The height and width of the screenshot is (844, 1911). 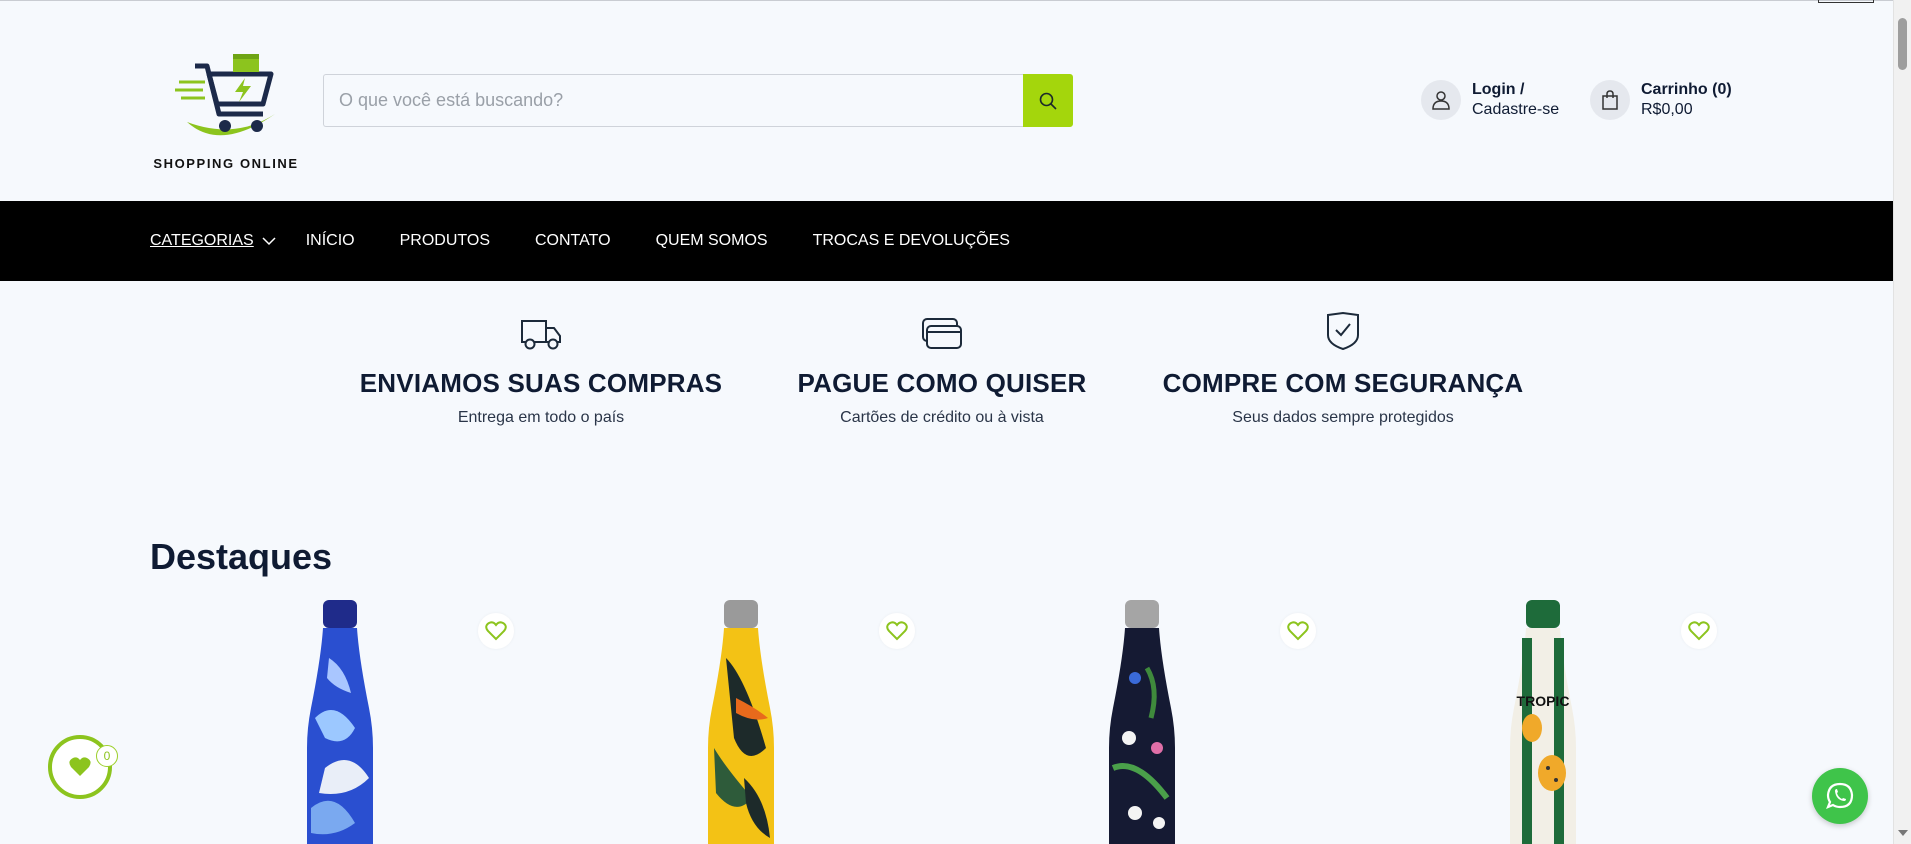 What do you see at coordinates (445, 241) in the screenshot?
I see `nav-products: PRODUTOS` at bounding box center [445, 241].